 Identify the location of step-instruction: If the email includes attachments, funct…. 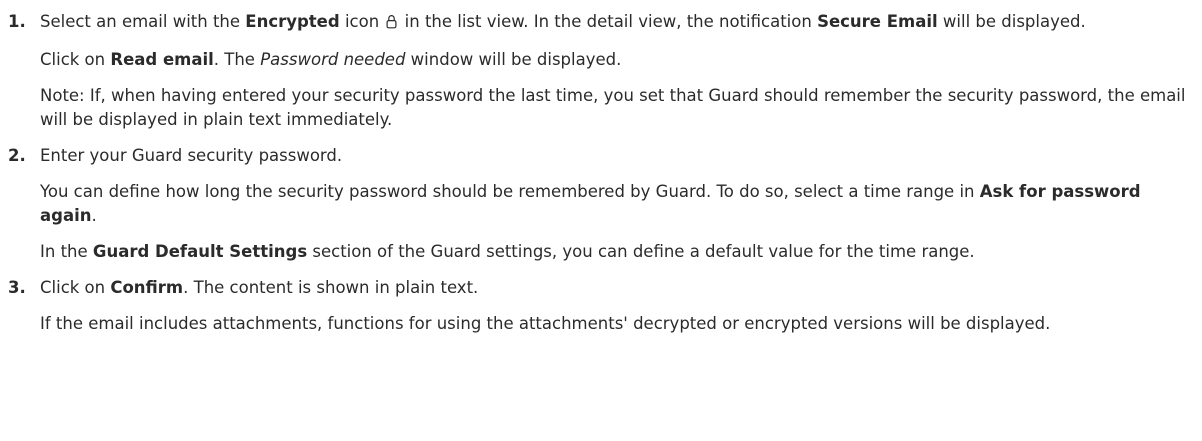
(545, 323).